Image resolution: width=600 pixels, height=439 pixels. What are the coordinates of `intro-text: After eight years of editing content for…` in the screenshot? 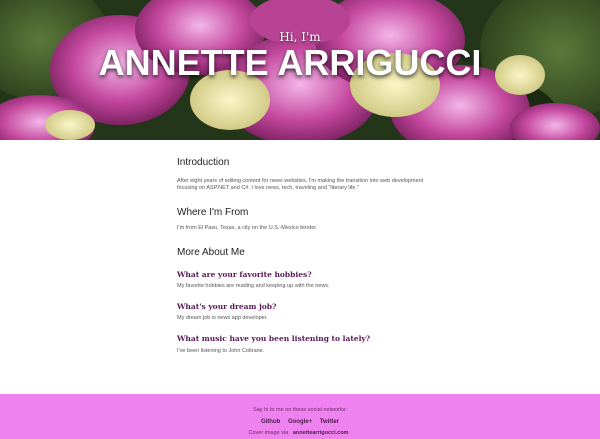 It's located at (300, 184).